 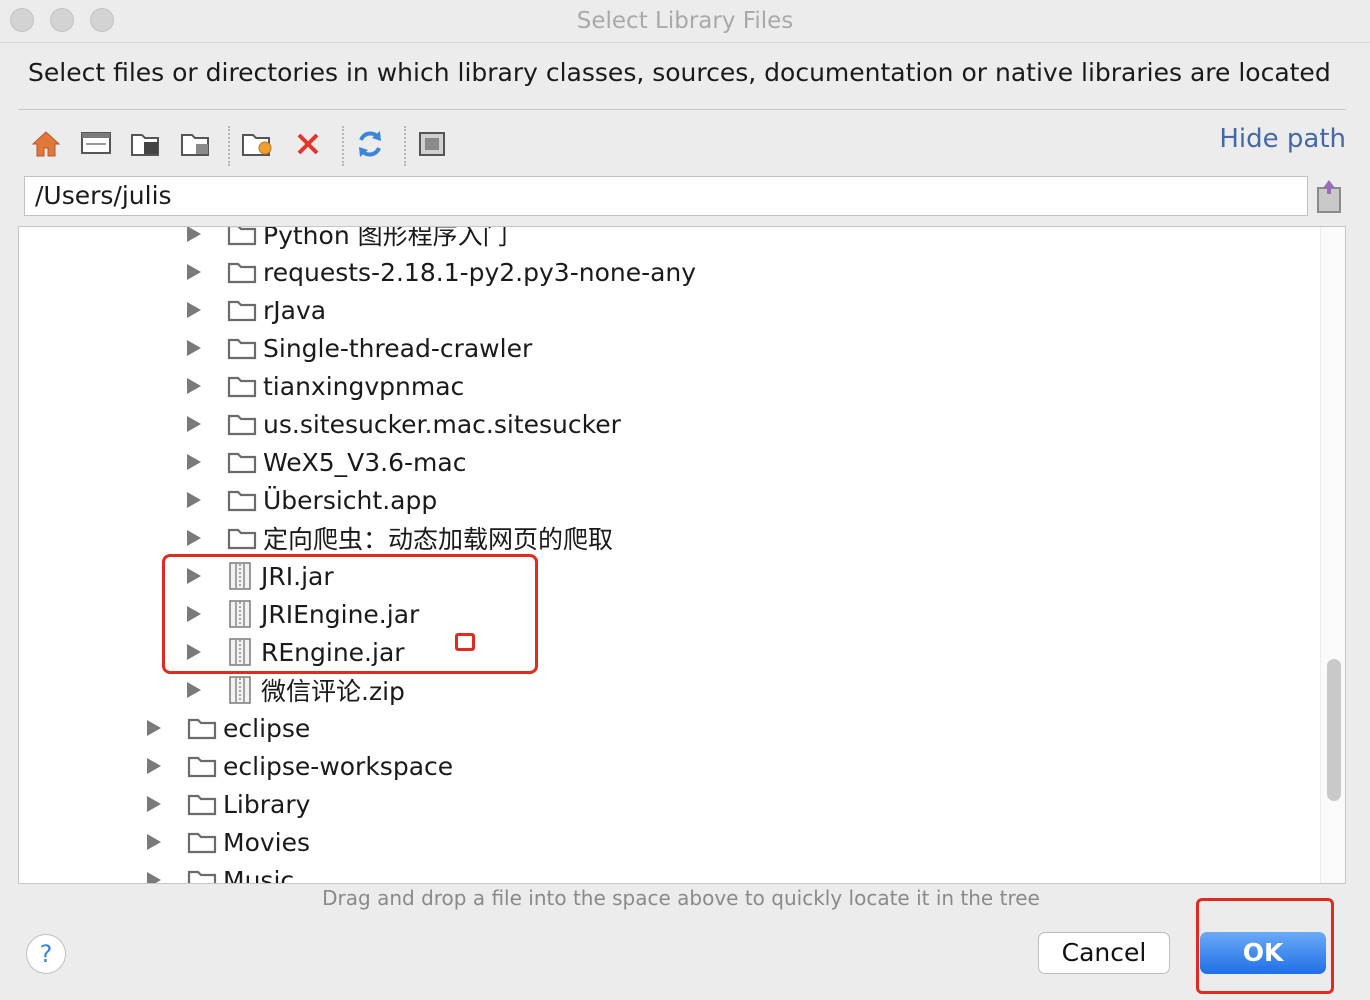 What do you see at coordinates (465, 642) in the screenshot?
I see `cursor-marker` at bounding box center [465, 642].